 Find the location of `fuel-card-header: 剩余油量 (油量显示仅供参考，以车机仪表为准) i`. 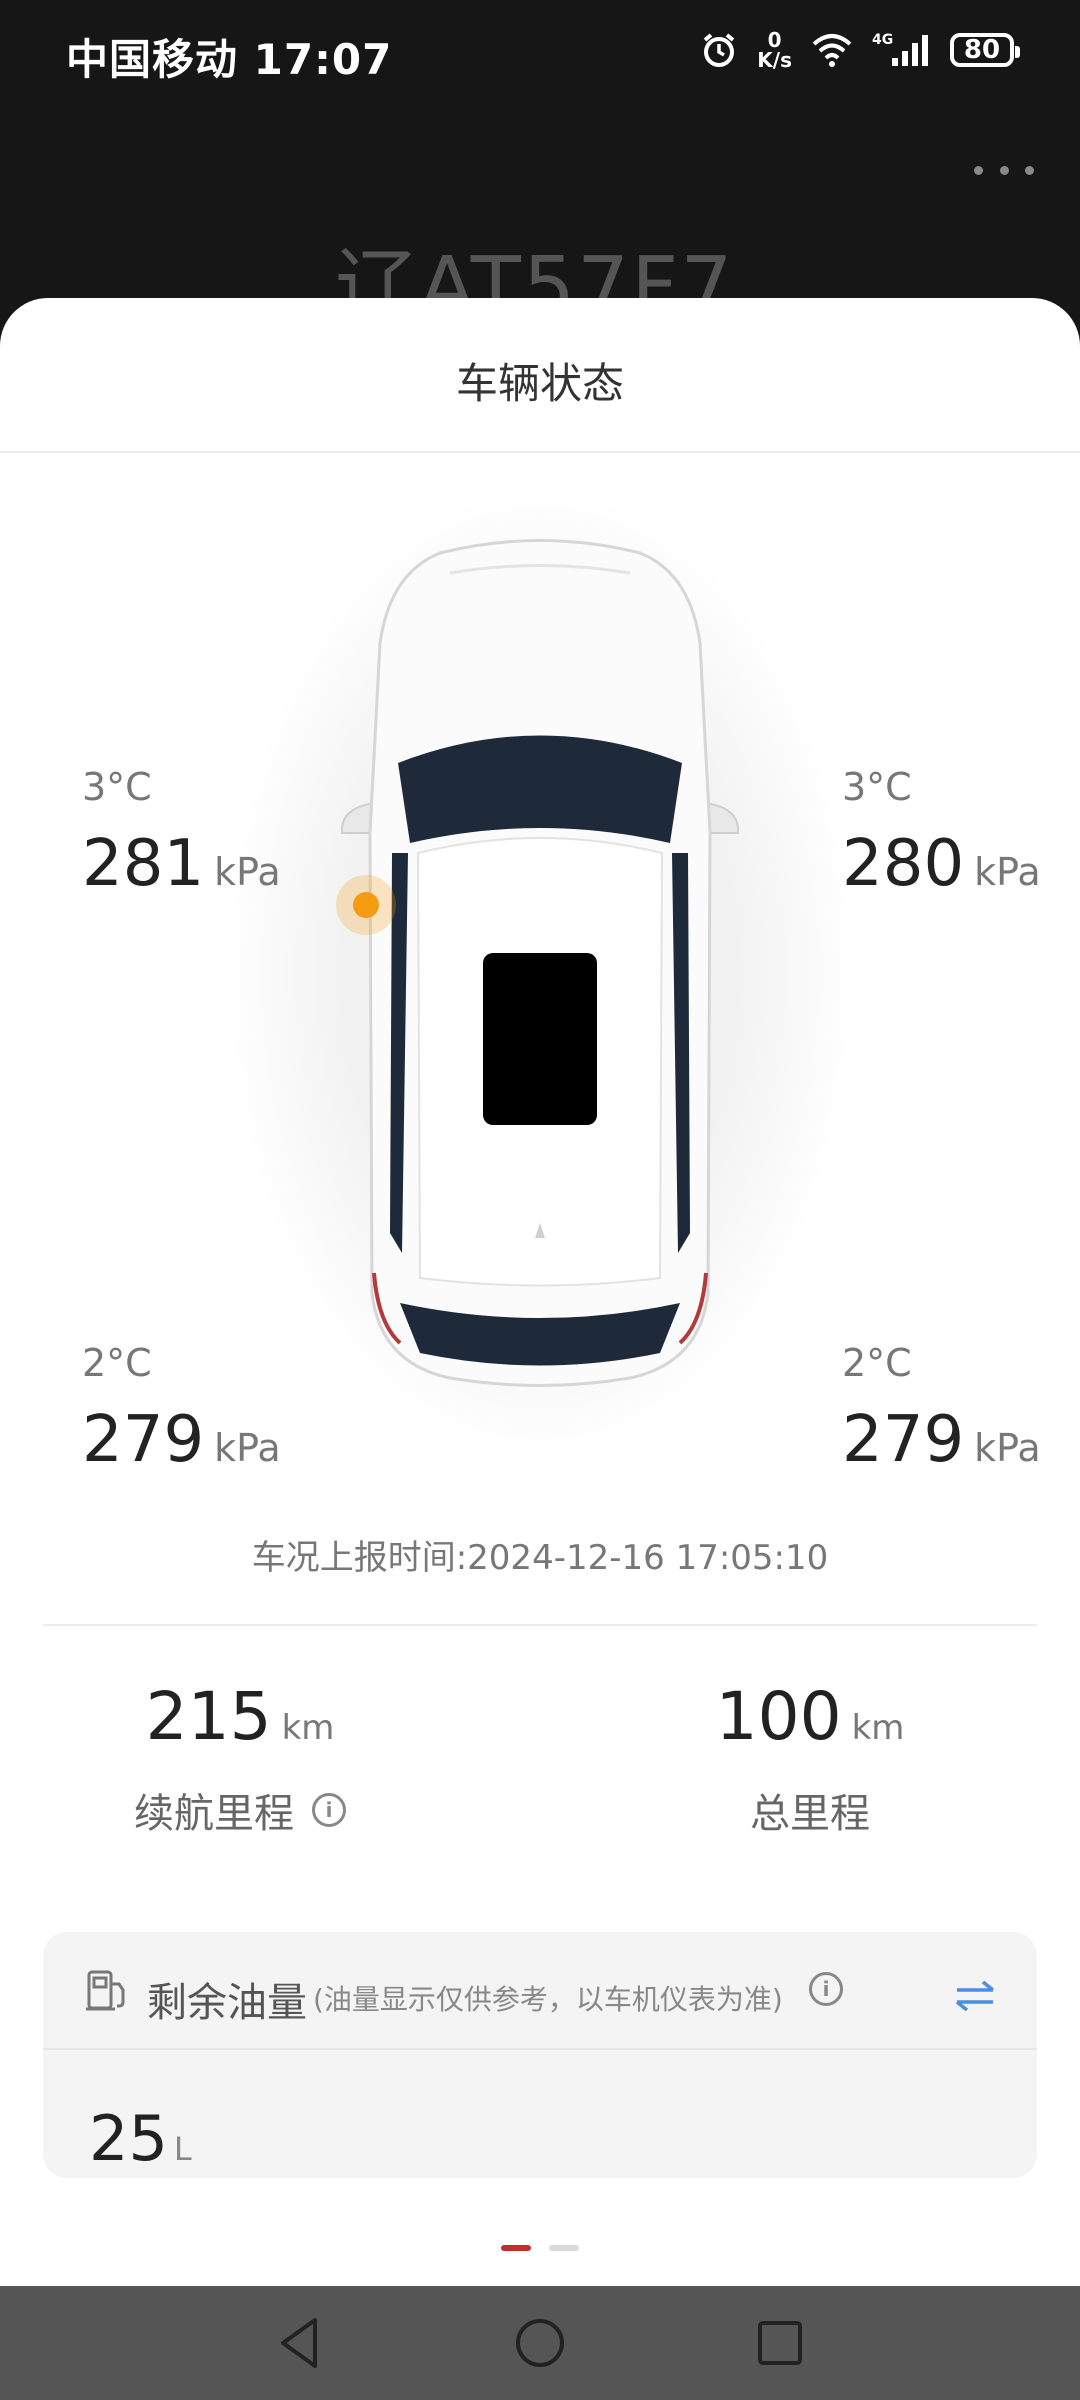

fuel-card-header: 剩余油量 (油量显示仅供参考，以车机仪表为准) i is located at coordinates (540, 1991).